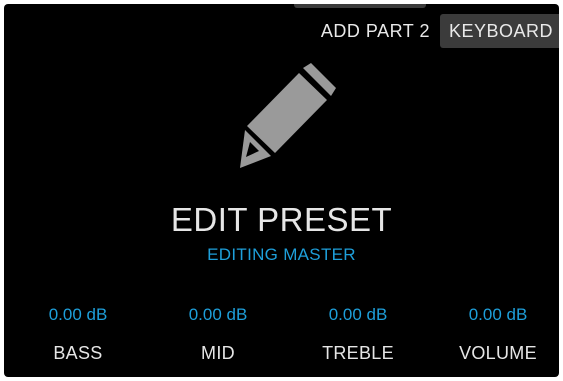  What do you see at coordinates (281, 254) in the screenshot?
I see `page-subtitle: EDITING MASTER` at bounding box center [281, 254].